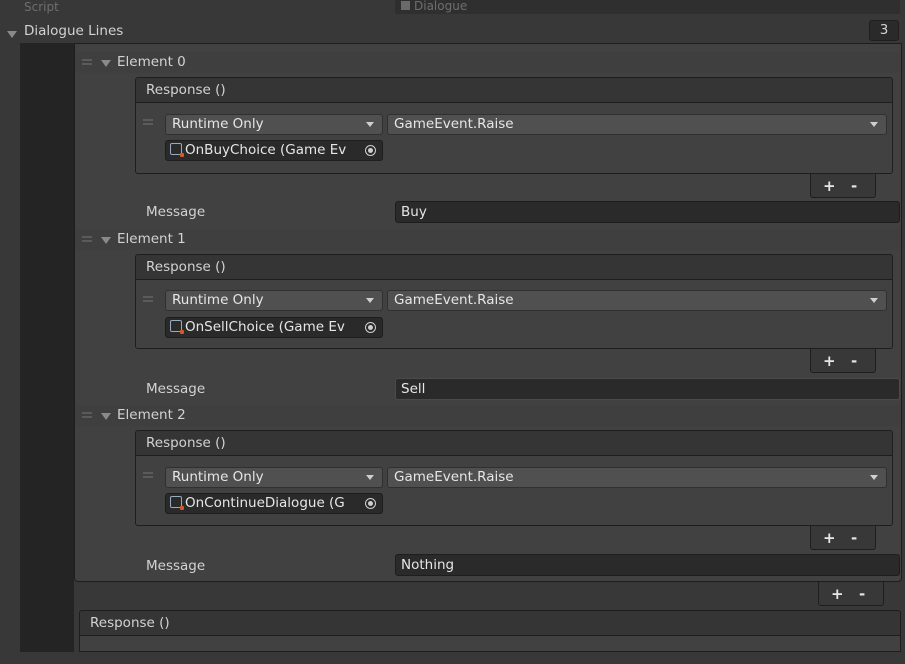 The width and height of the screenshot is (905, 664). What do you see at coordinates (637, 477) in the screenshot?
I see `element-2-function-dropdown: GameEvent.Raise` at bounding box center [637, 477].